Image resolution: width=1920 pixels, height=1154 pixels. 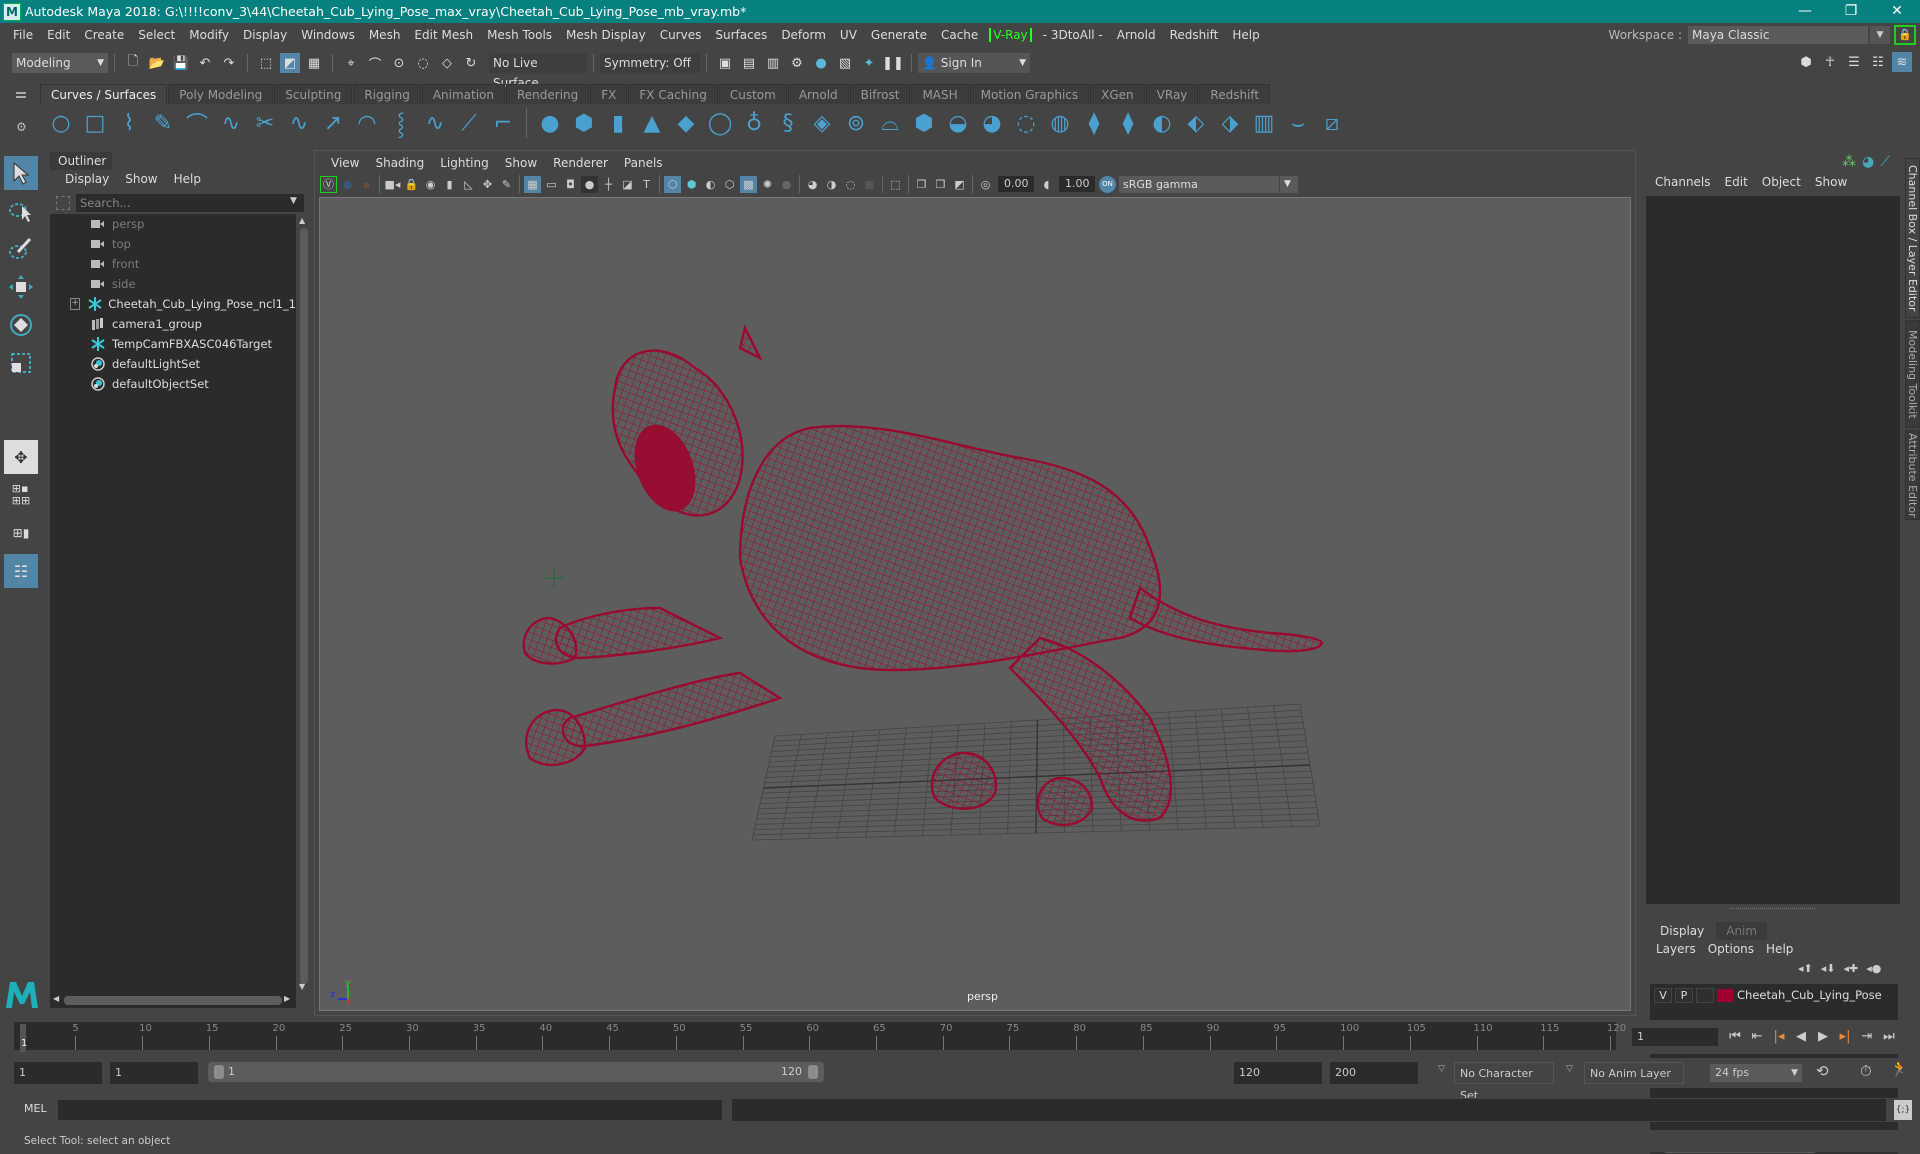 What do you see at coordinates (1868, 162) in the screenshot?
I see `channel-box-speed-icon: ◕` at bounding box center [1868, 162].